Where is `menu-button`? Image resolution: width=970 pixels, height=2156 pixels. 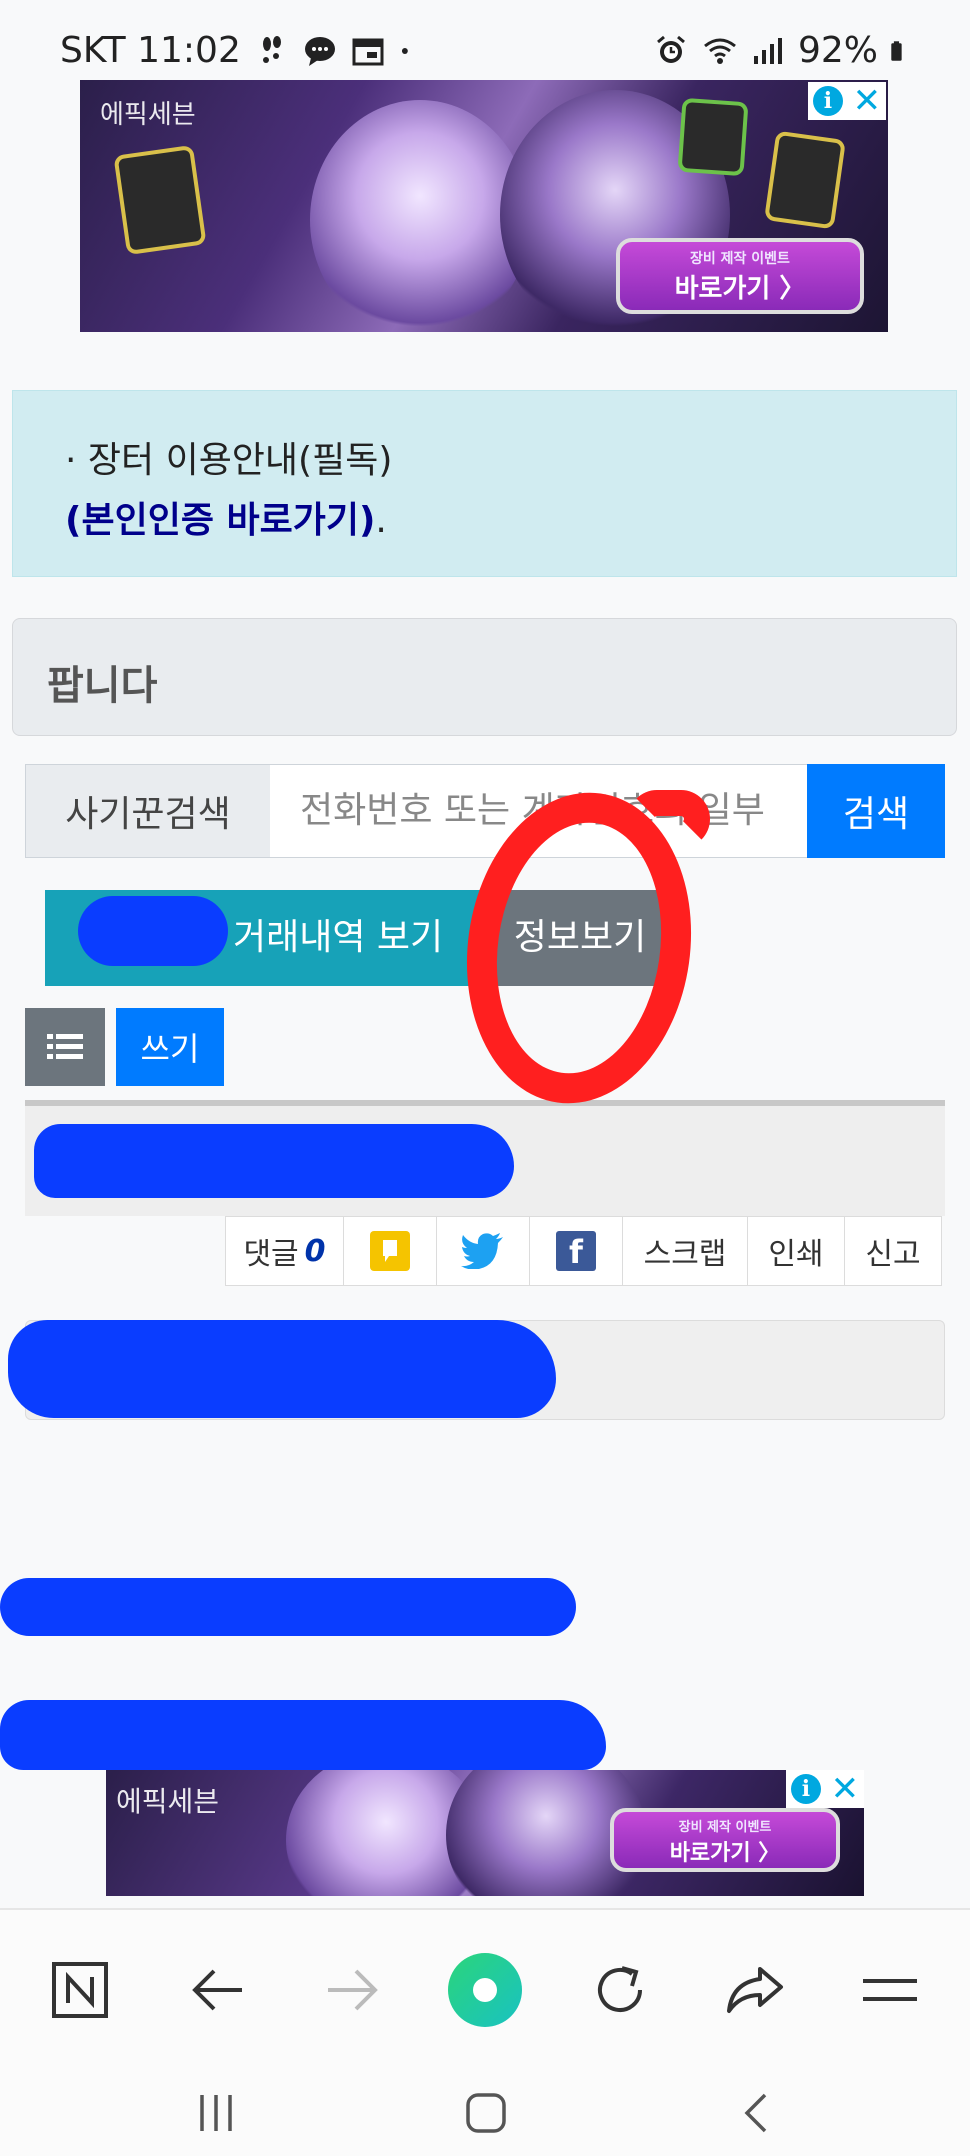 menu-button is located at coordinates (890, 1990).